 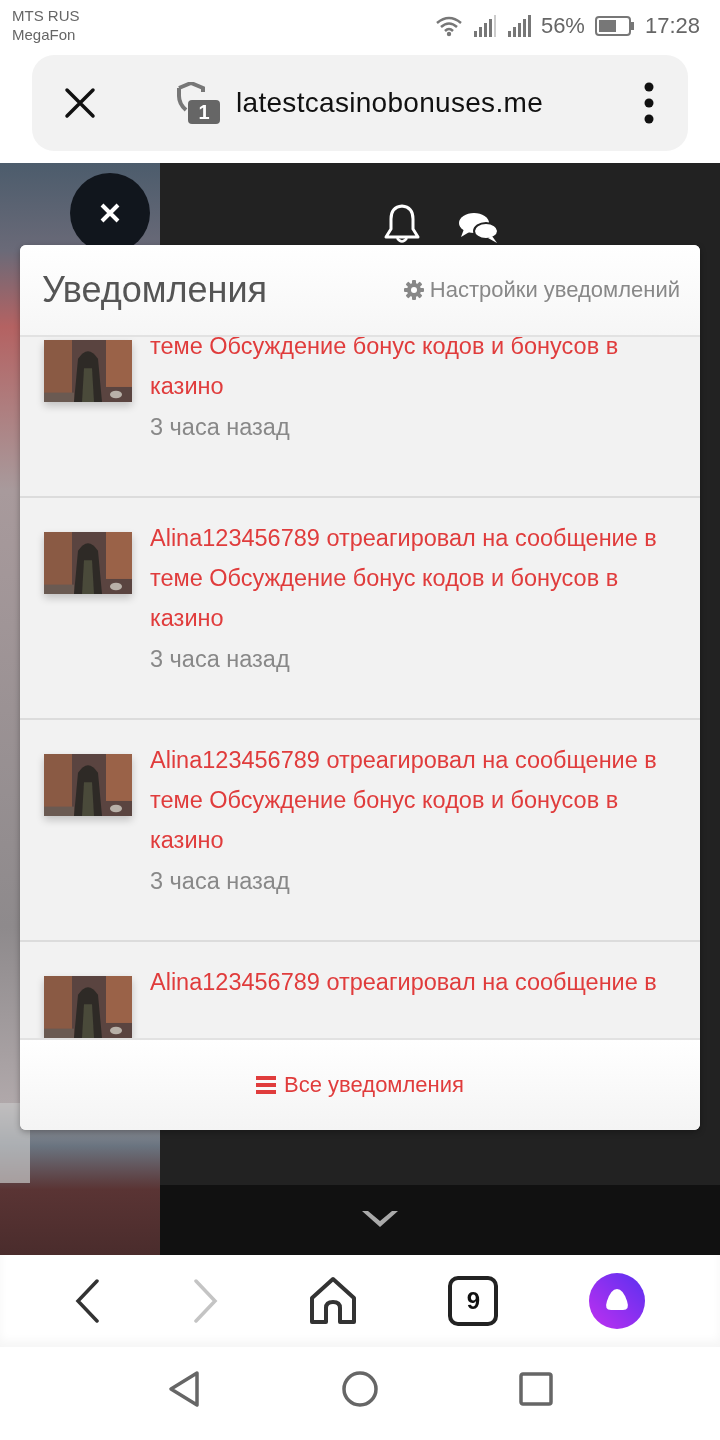 What do you see at coordinates (46, 15) in the screenshot?
I see `carrier-name: MTS RUS` at bounding box center [46, 15].